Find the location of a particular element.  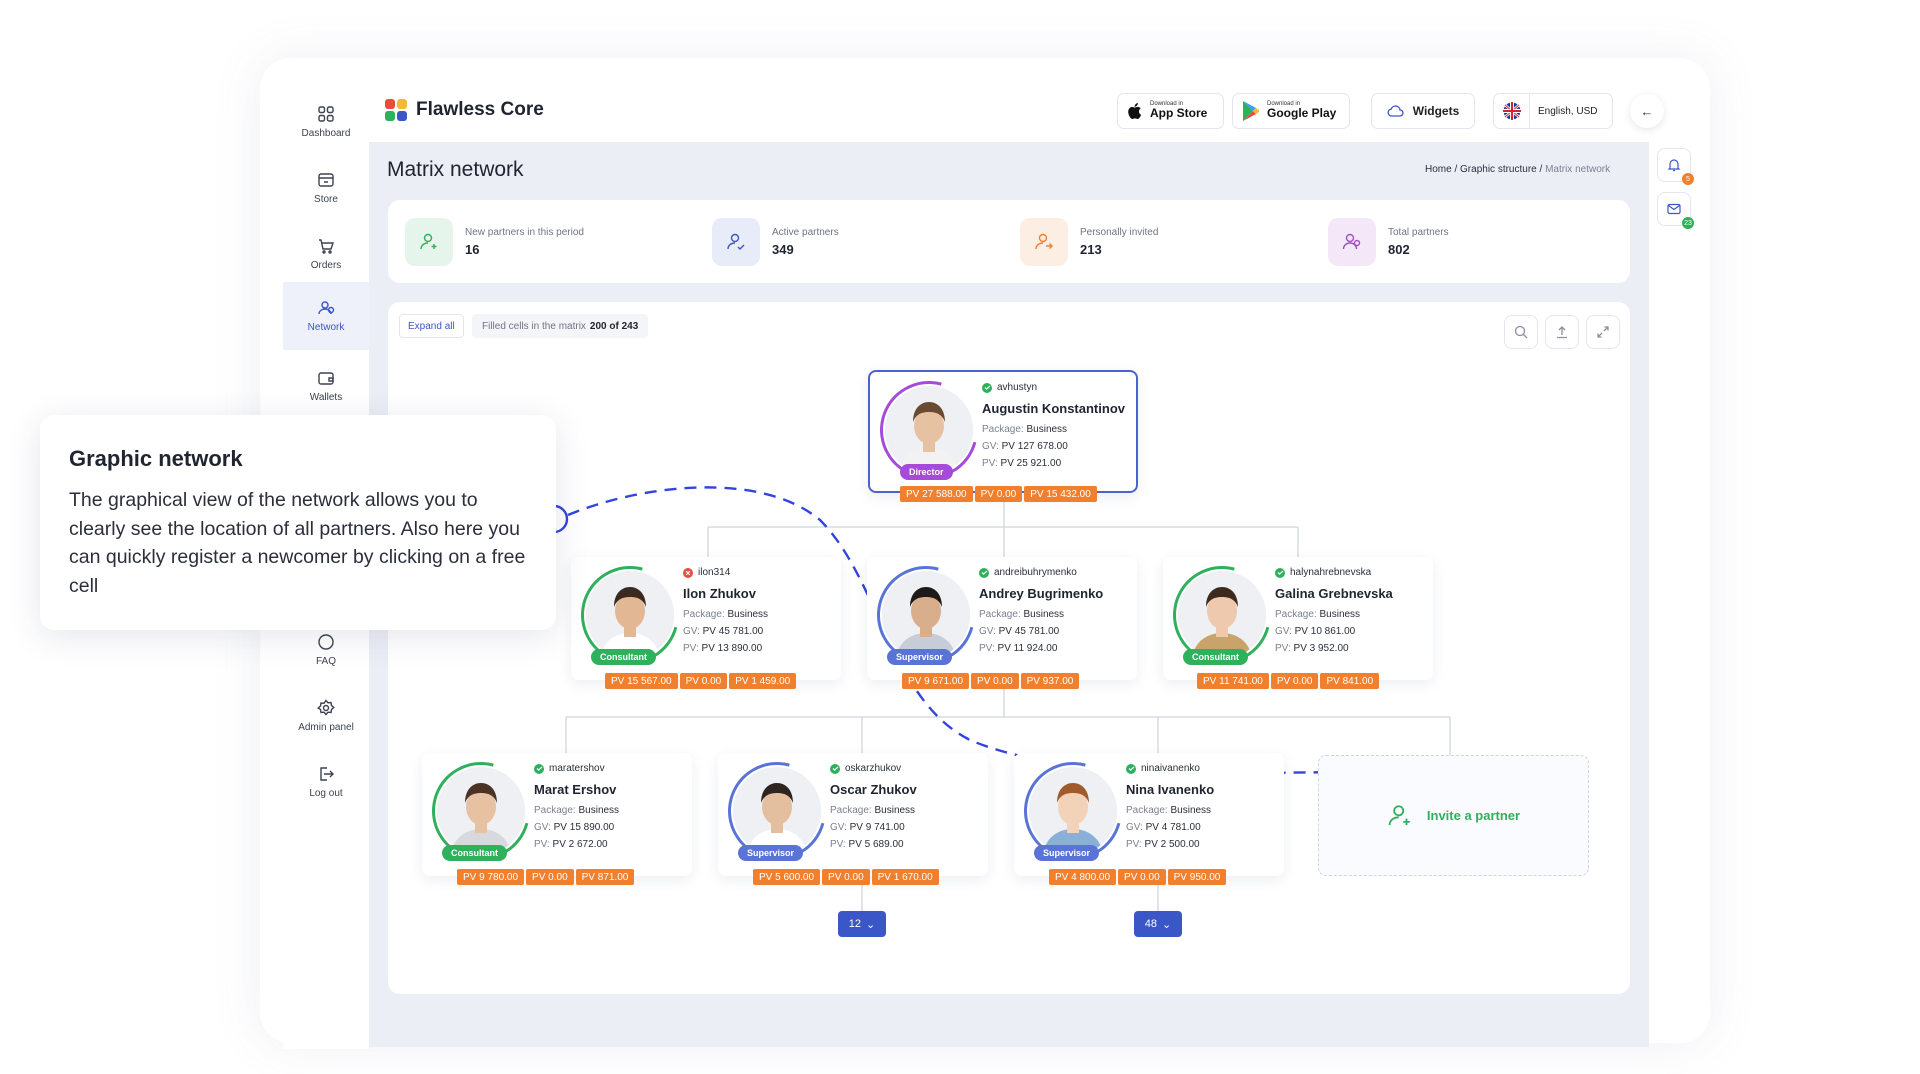

pv-value: PV 15 432.00 is located at coordinates (1060, 494).